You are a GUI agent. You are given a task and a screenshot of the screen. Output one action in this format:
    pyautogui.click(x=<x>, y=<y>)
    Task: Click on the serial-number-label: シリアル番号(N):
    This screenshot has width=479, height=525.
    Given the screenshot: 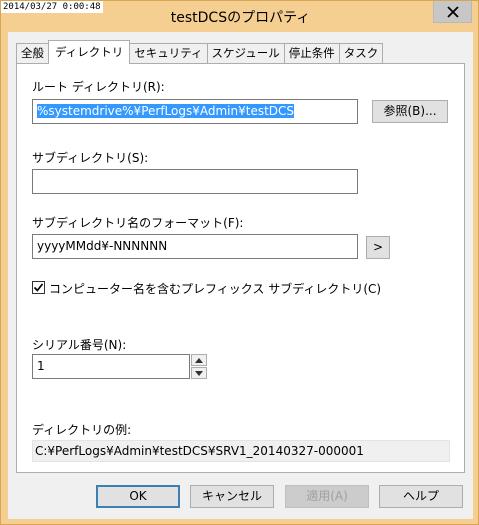 What is the action you would take?
    pyautogui.click(x=79, y=345)
    